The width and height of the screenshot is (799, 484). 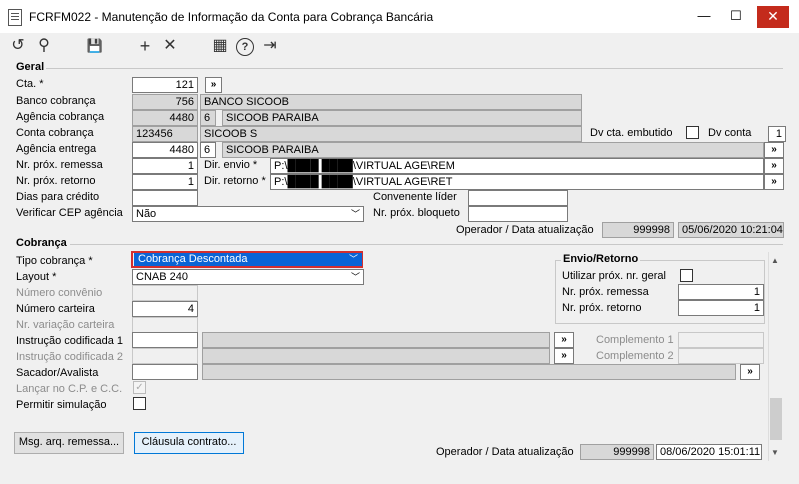 I want to click on layout-select: CNAB 240 ﹀, so click(x=248, y=277).